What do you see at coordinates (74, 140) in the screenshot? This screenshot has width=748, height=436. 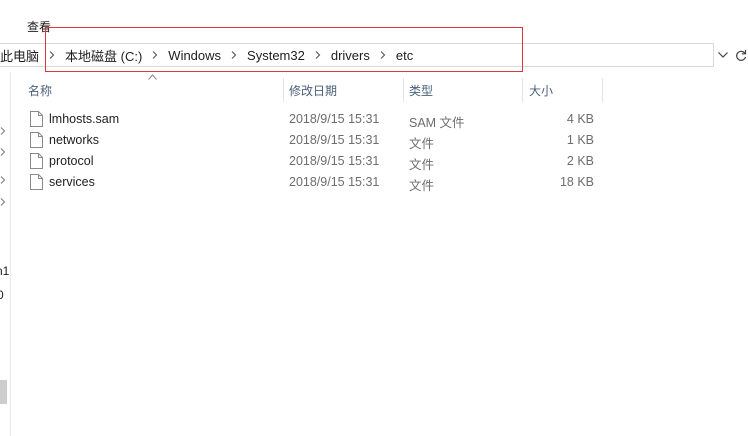 I see `file-name: networks` at bounding box center [74, 140].